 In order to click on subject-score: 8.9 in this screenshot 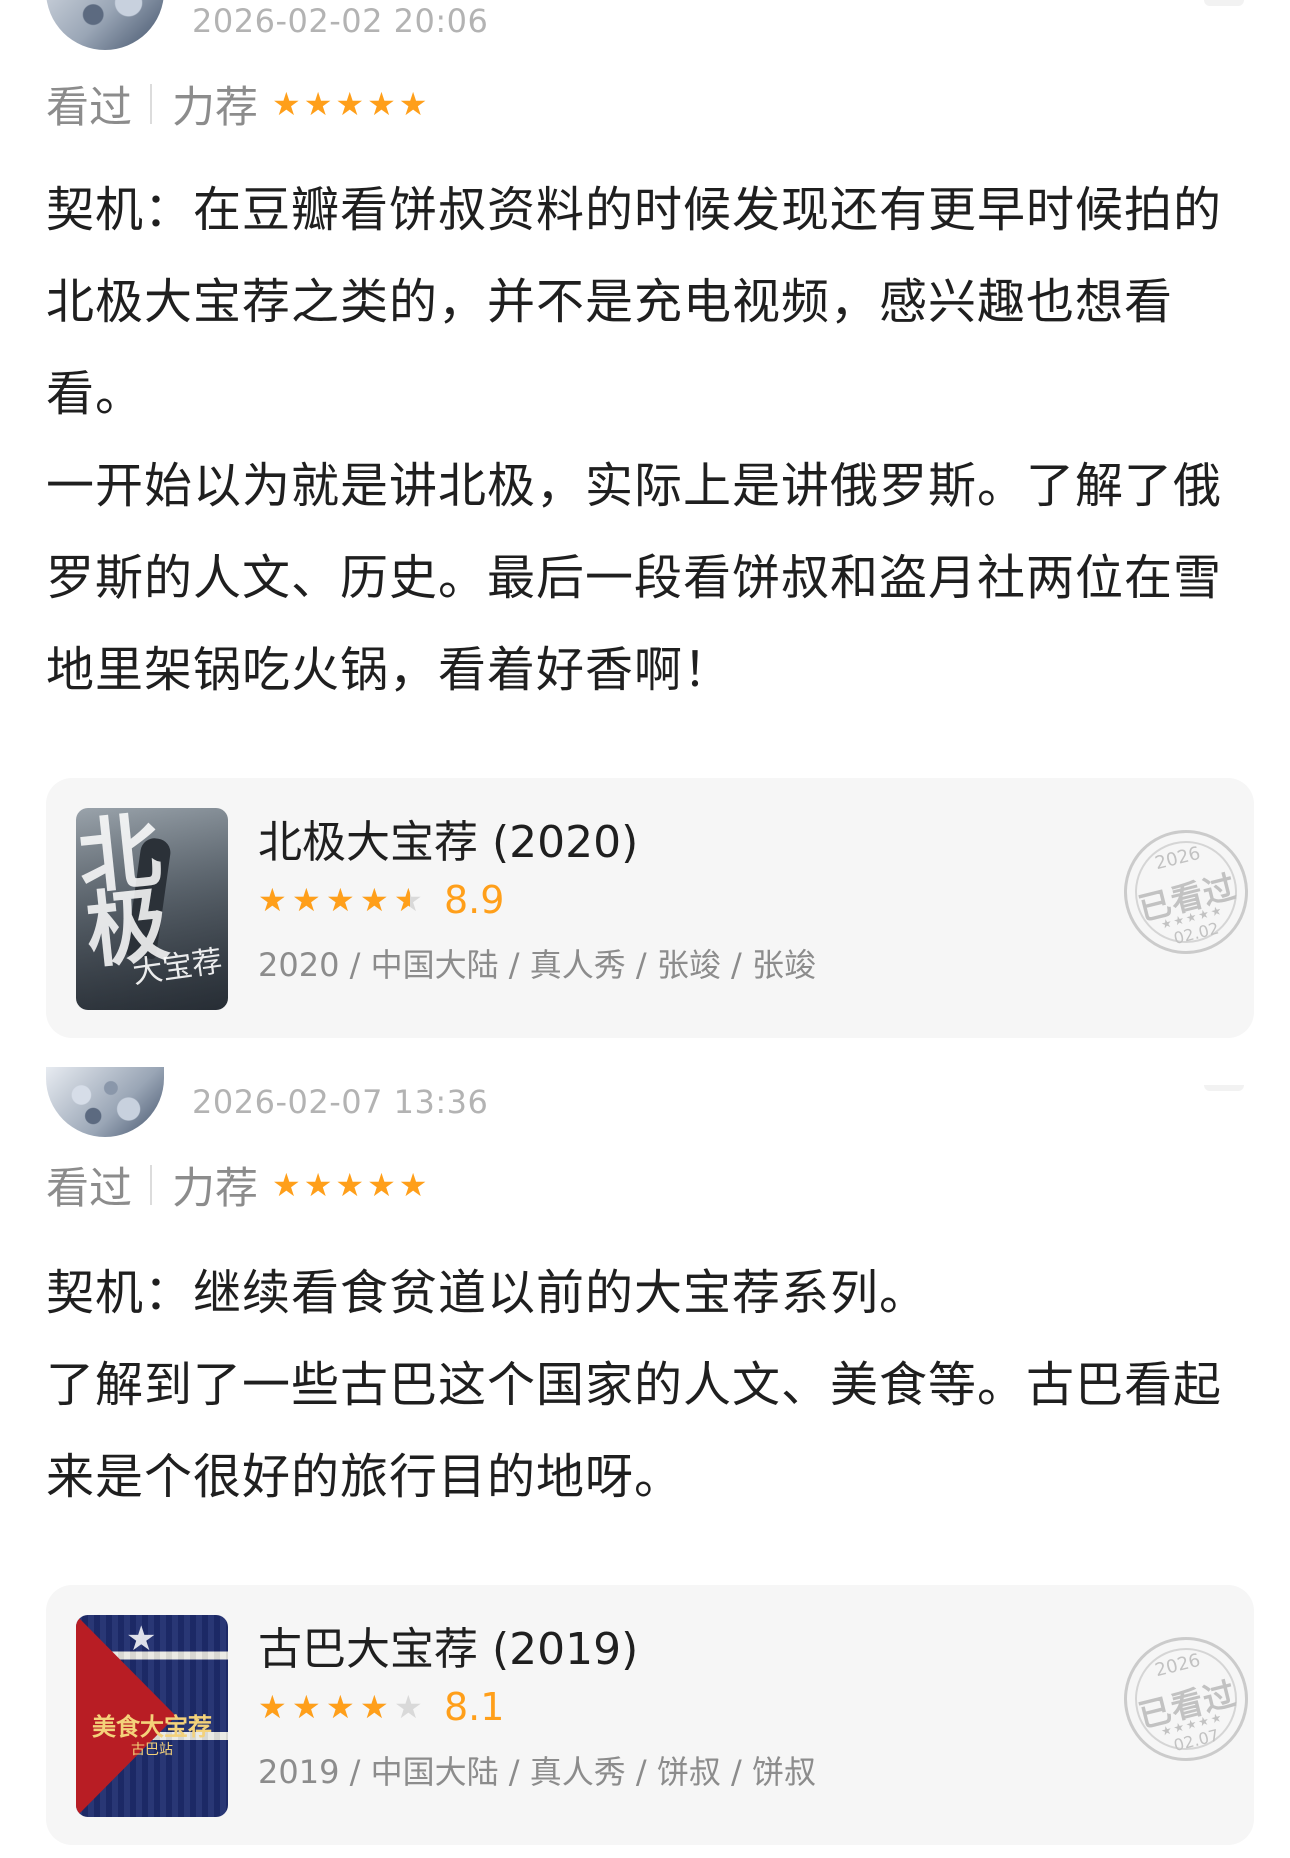, I will do `click(474, 900)`.